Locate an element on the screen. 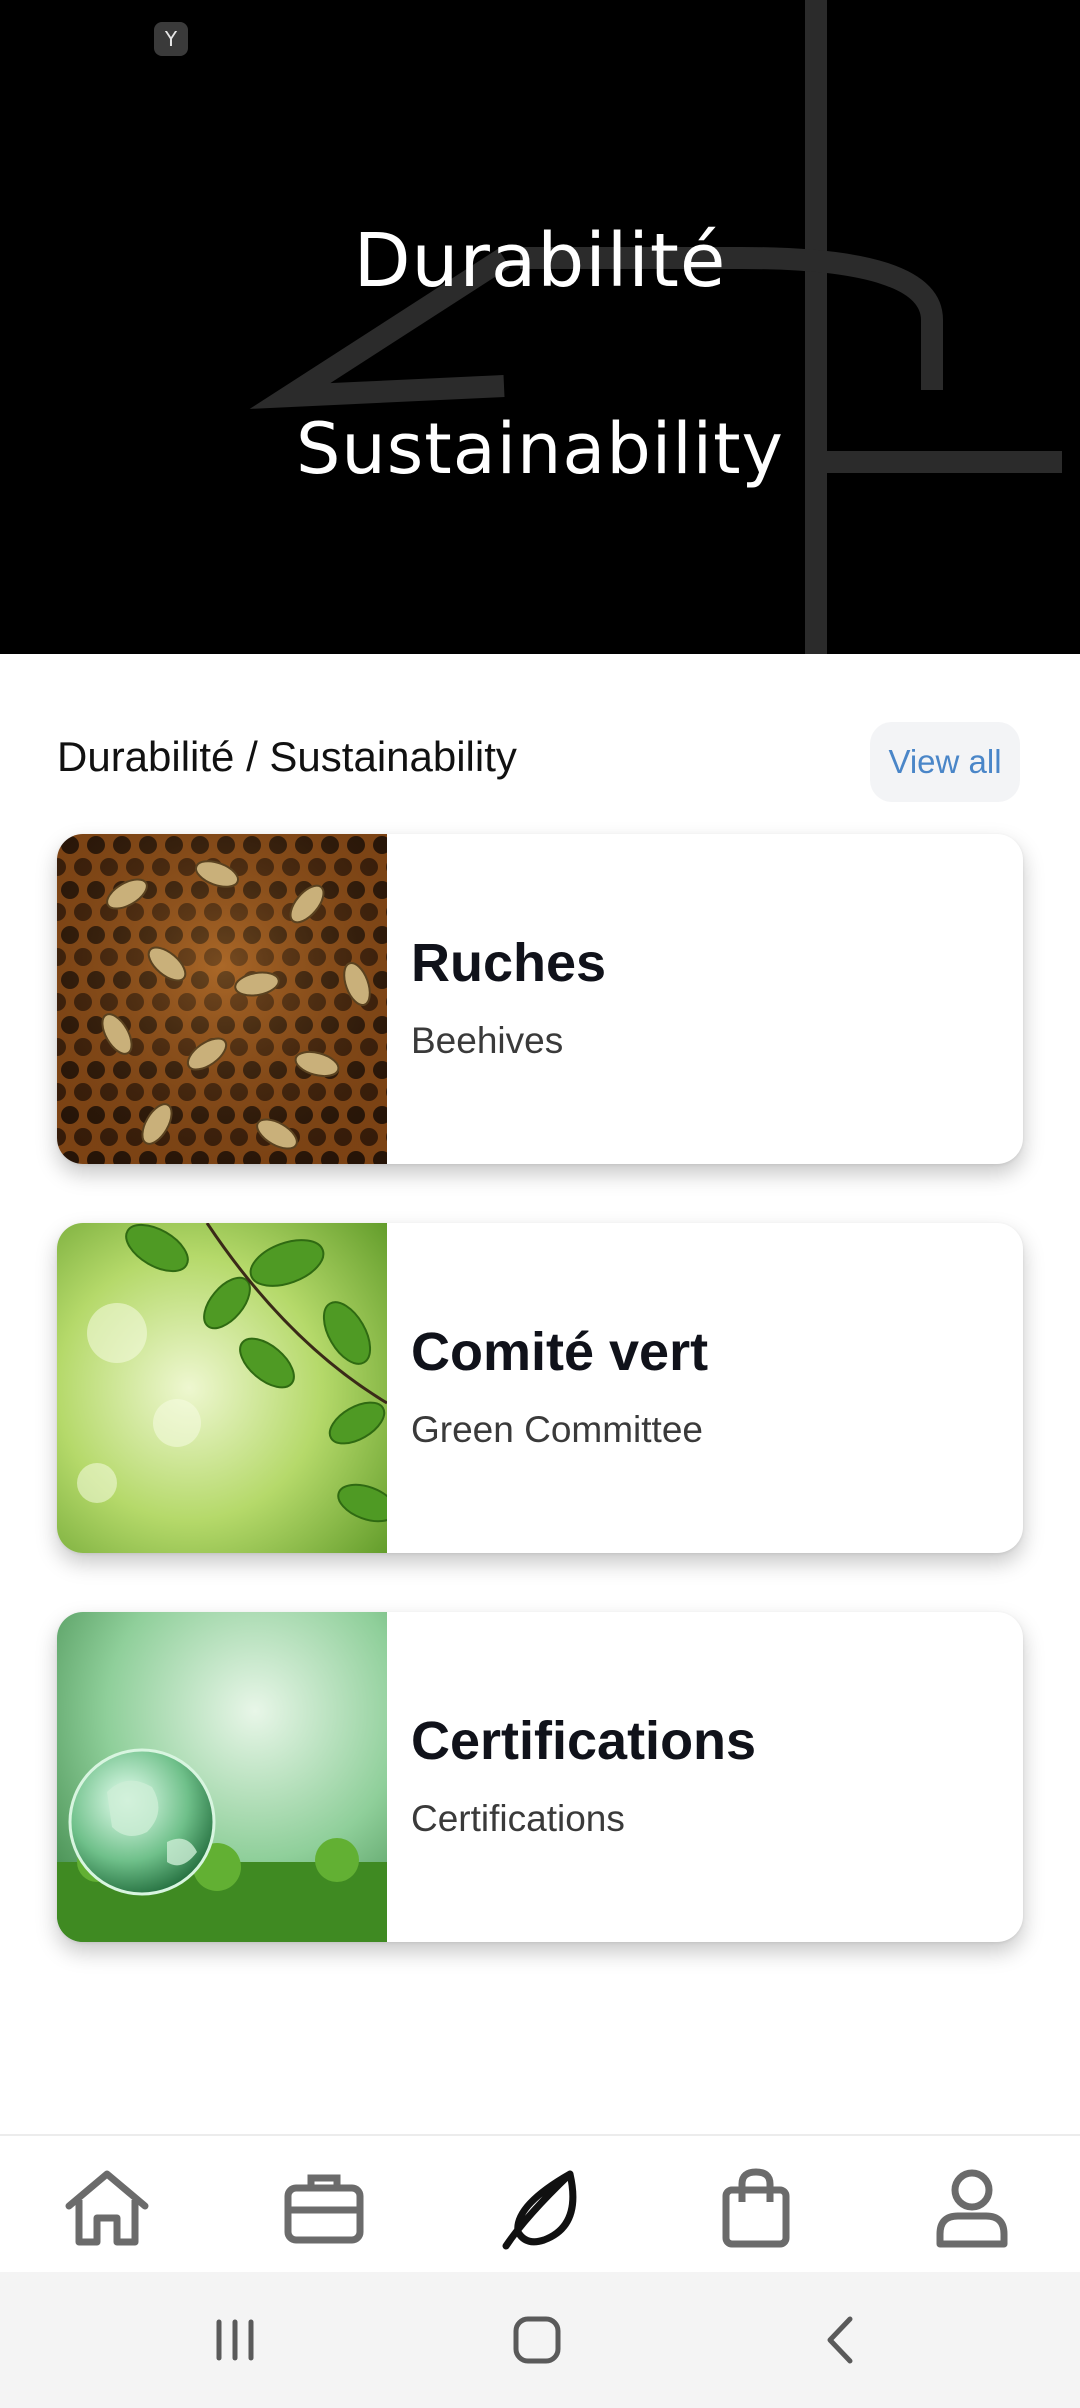 The height and width of the screenshot is (2408, 1080). green-committee-image is located at coordinates (222, 1388).